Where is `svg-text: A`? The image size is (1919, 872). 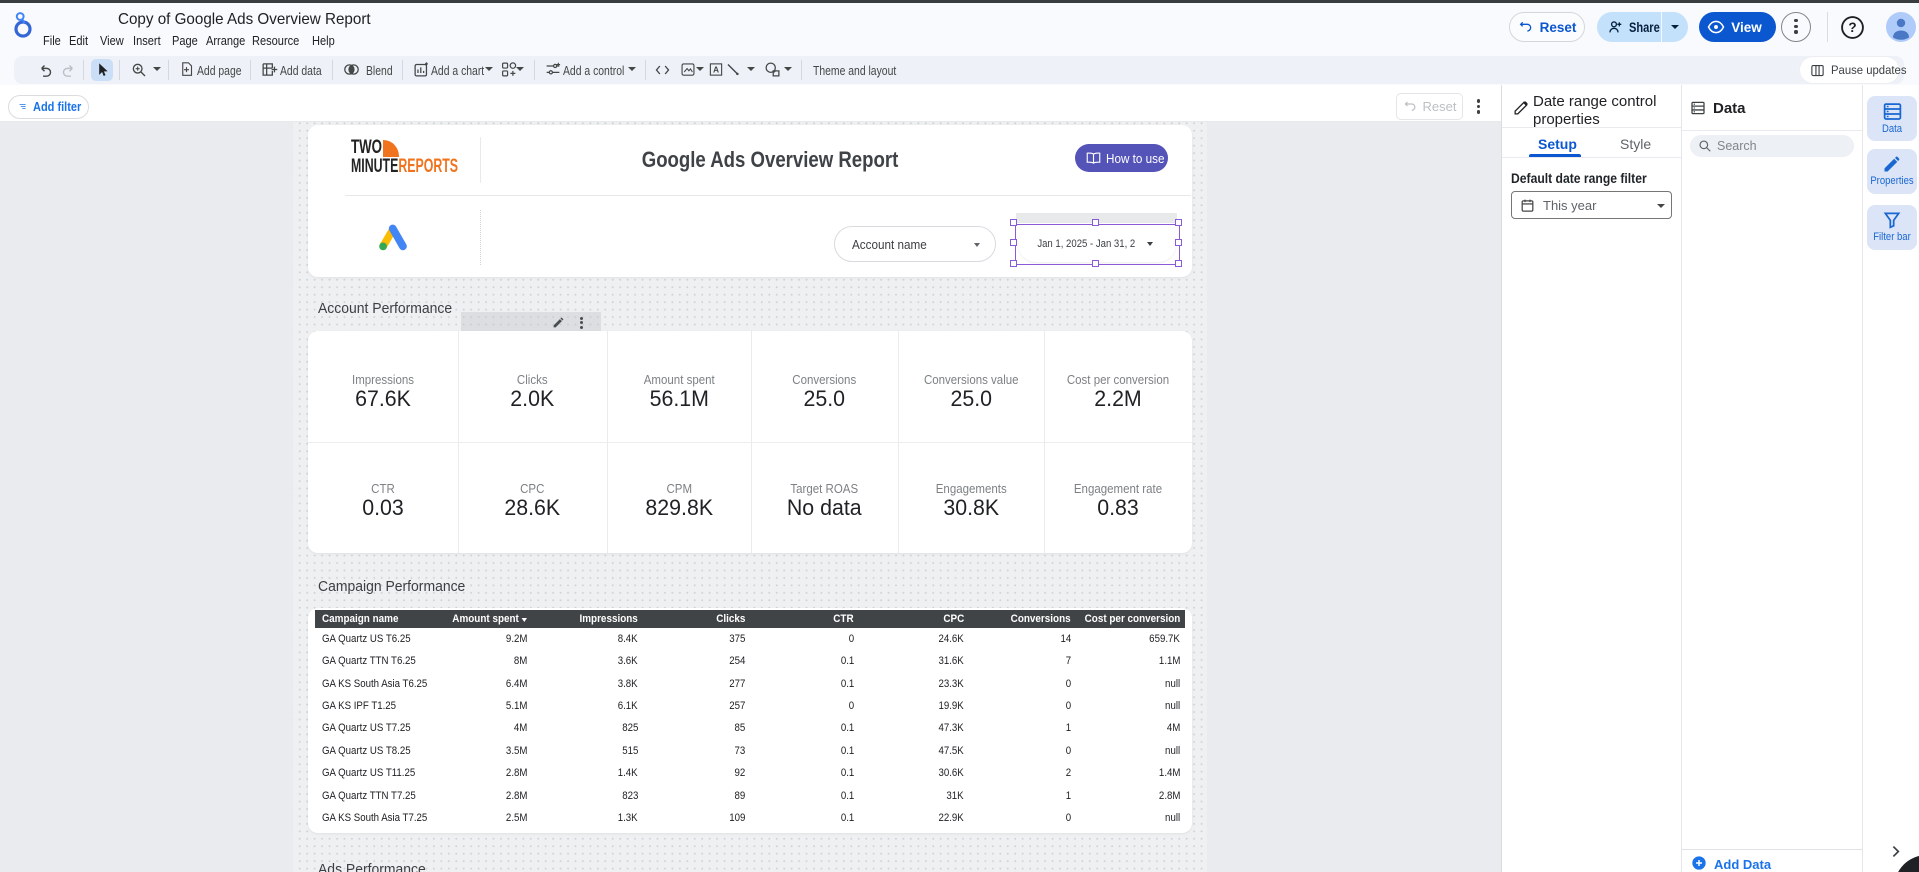 svg-text: A is located at coordinates (716, 70).